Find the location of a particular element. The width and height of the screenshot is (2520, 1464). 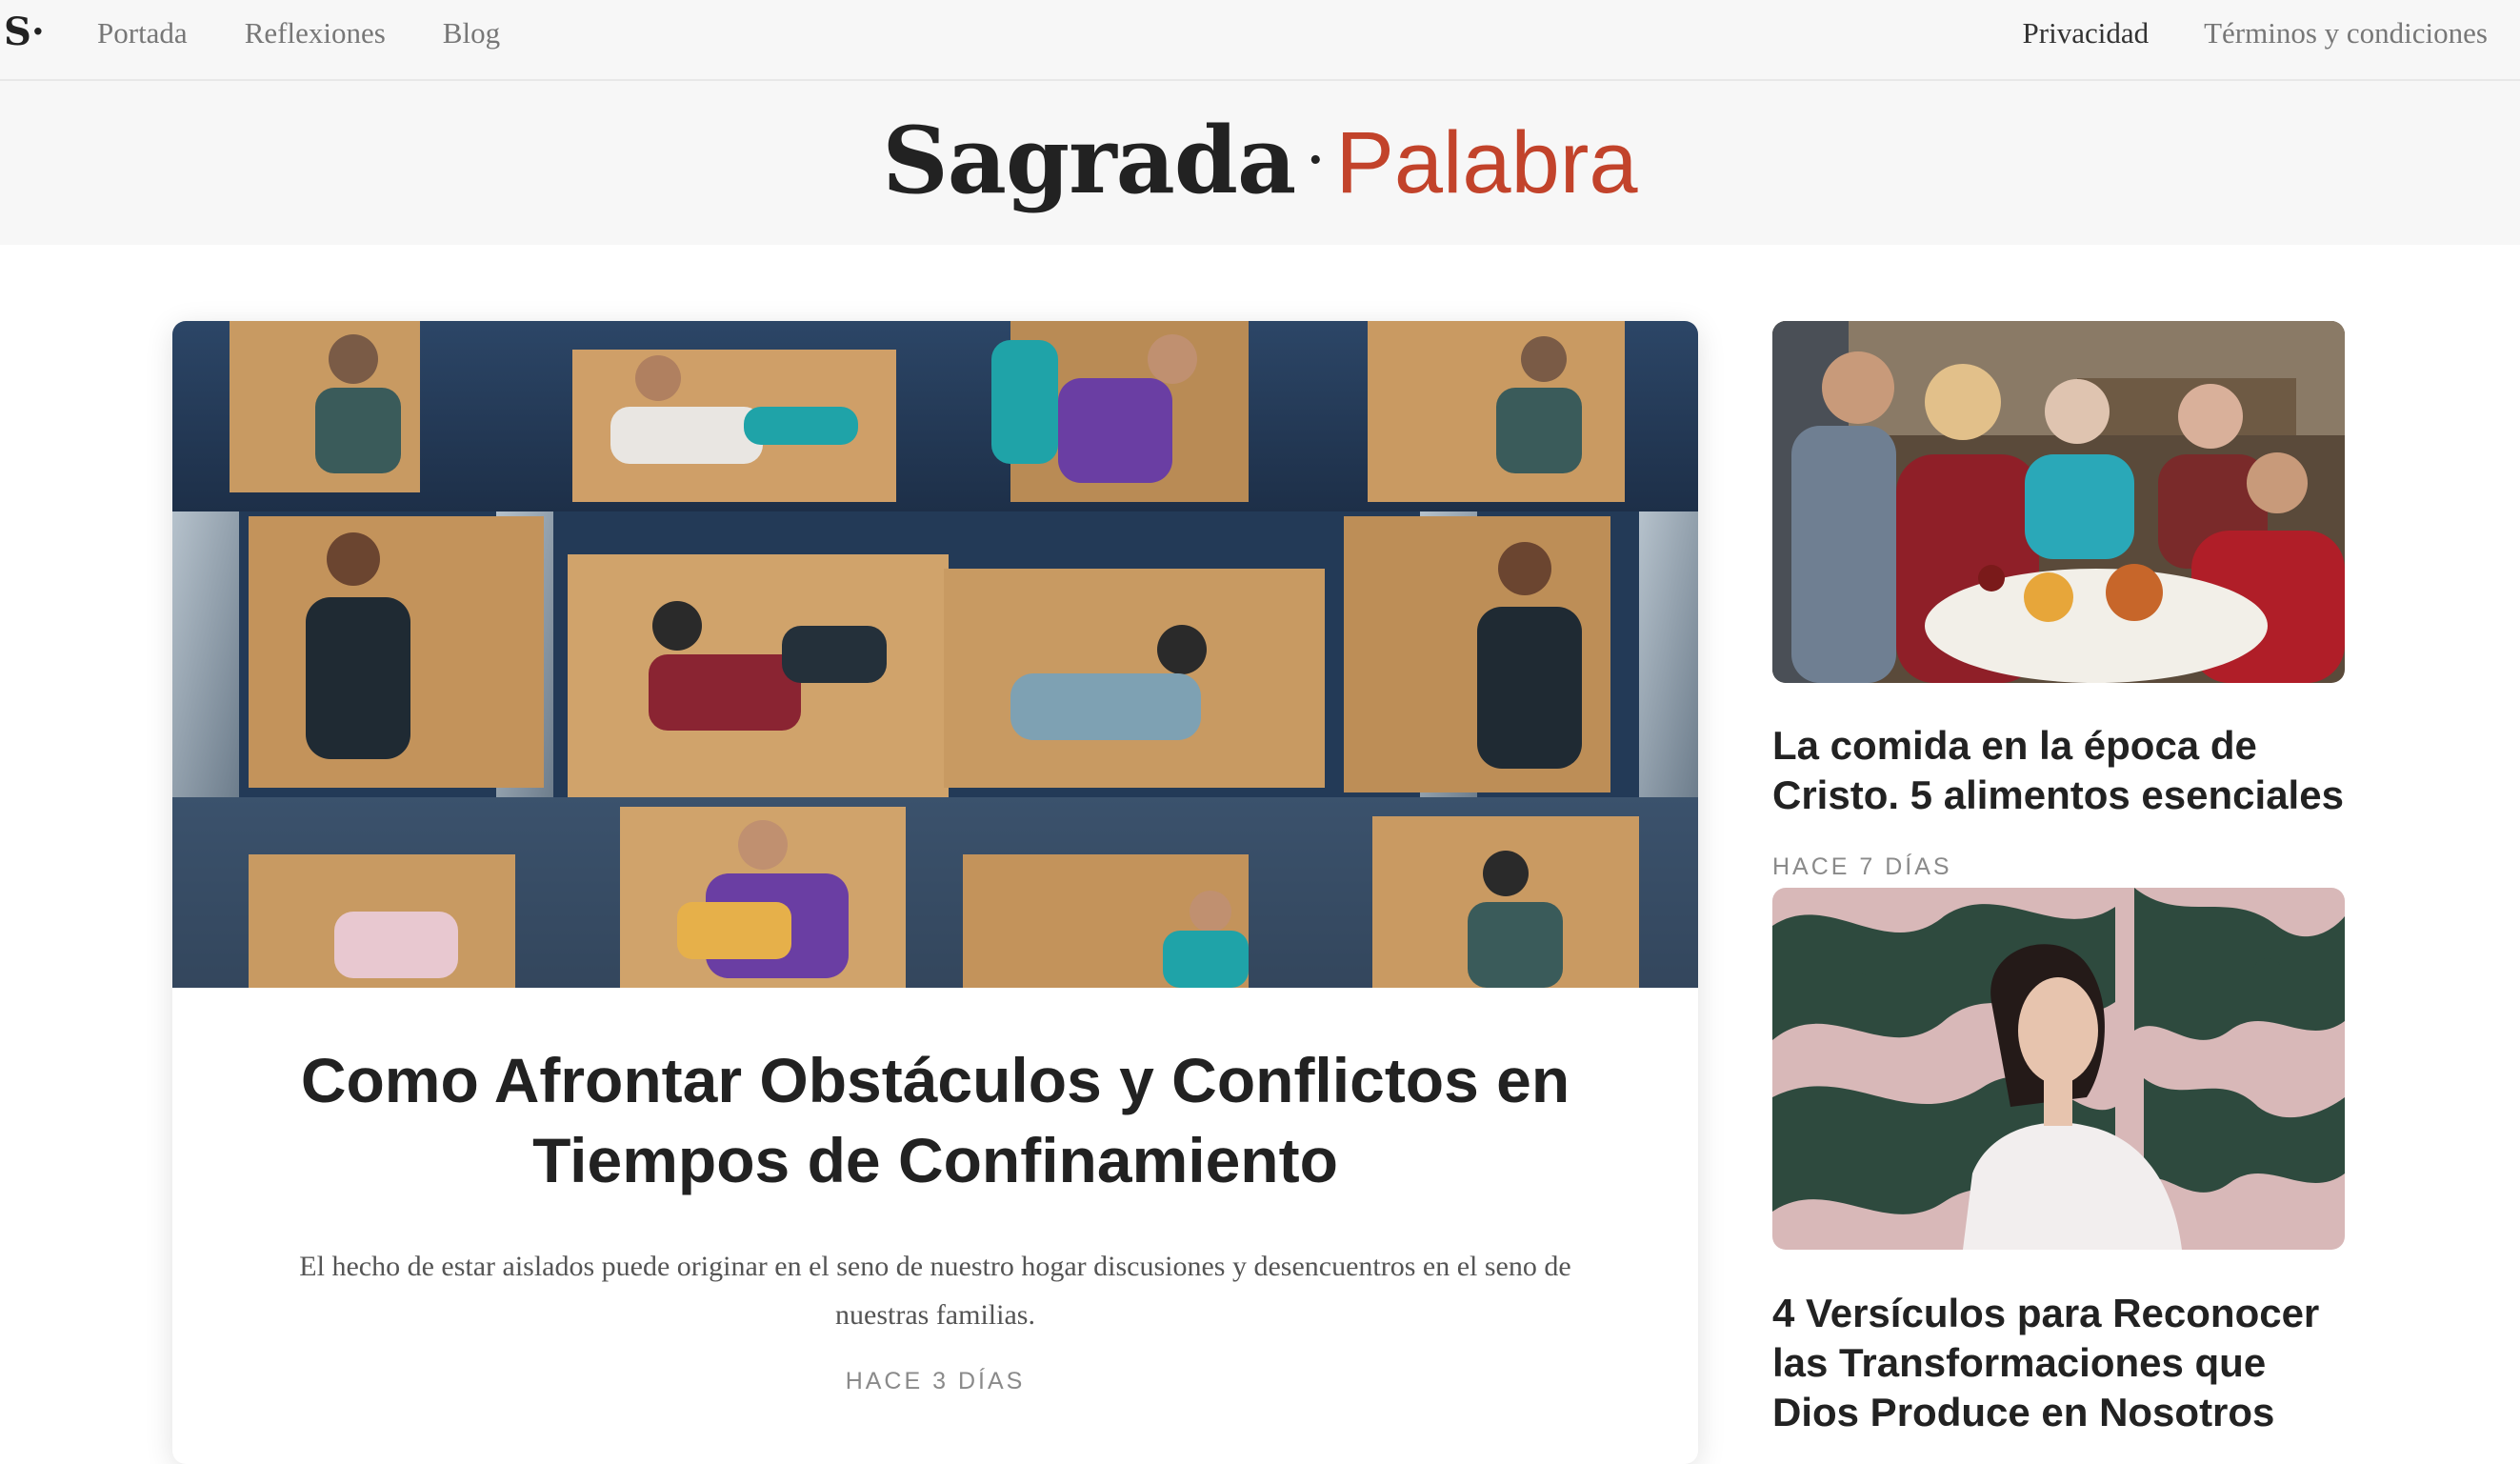

sidebar-article-2-image is located at coordinates (2058, 1069).